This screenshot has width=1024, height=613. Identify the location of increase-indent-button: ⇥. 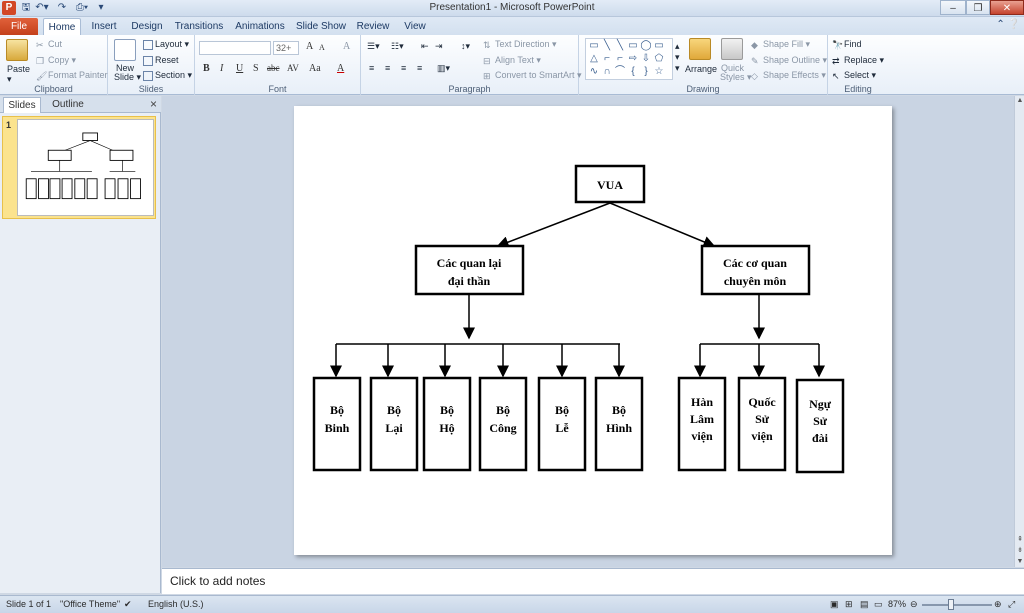
(439, 46).